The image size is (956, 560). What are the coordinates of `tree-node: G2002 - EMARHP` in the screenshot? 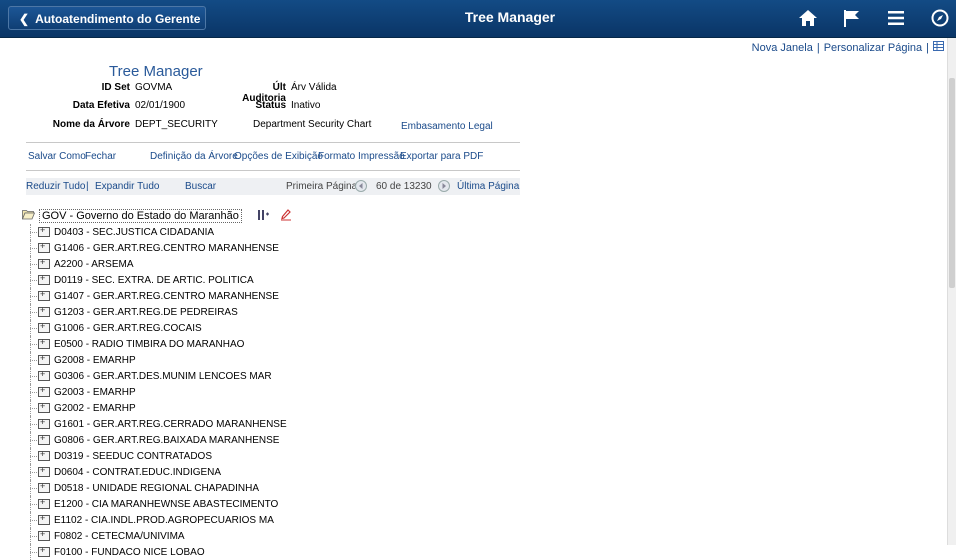 It's located at (272, 408).